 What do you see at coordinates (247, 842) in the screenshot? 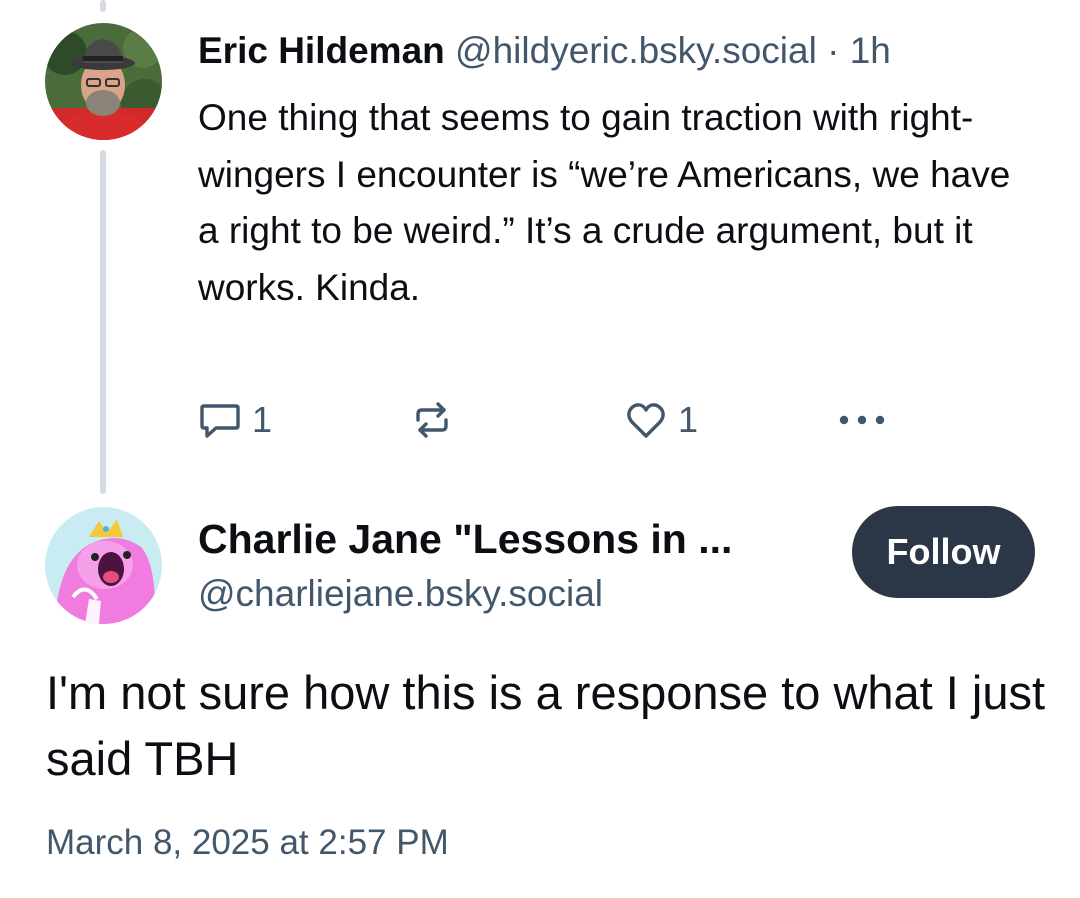
I see `post-timestamp: March 8, 2025 at 2:57 PM` at bounding box center [247, 842].